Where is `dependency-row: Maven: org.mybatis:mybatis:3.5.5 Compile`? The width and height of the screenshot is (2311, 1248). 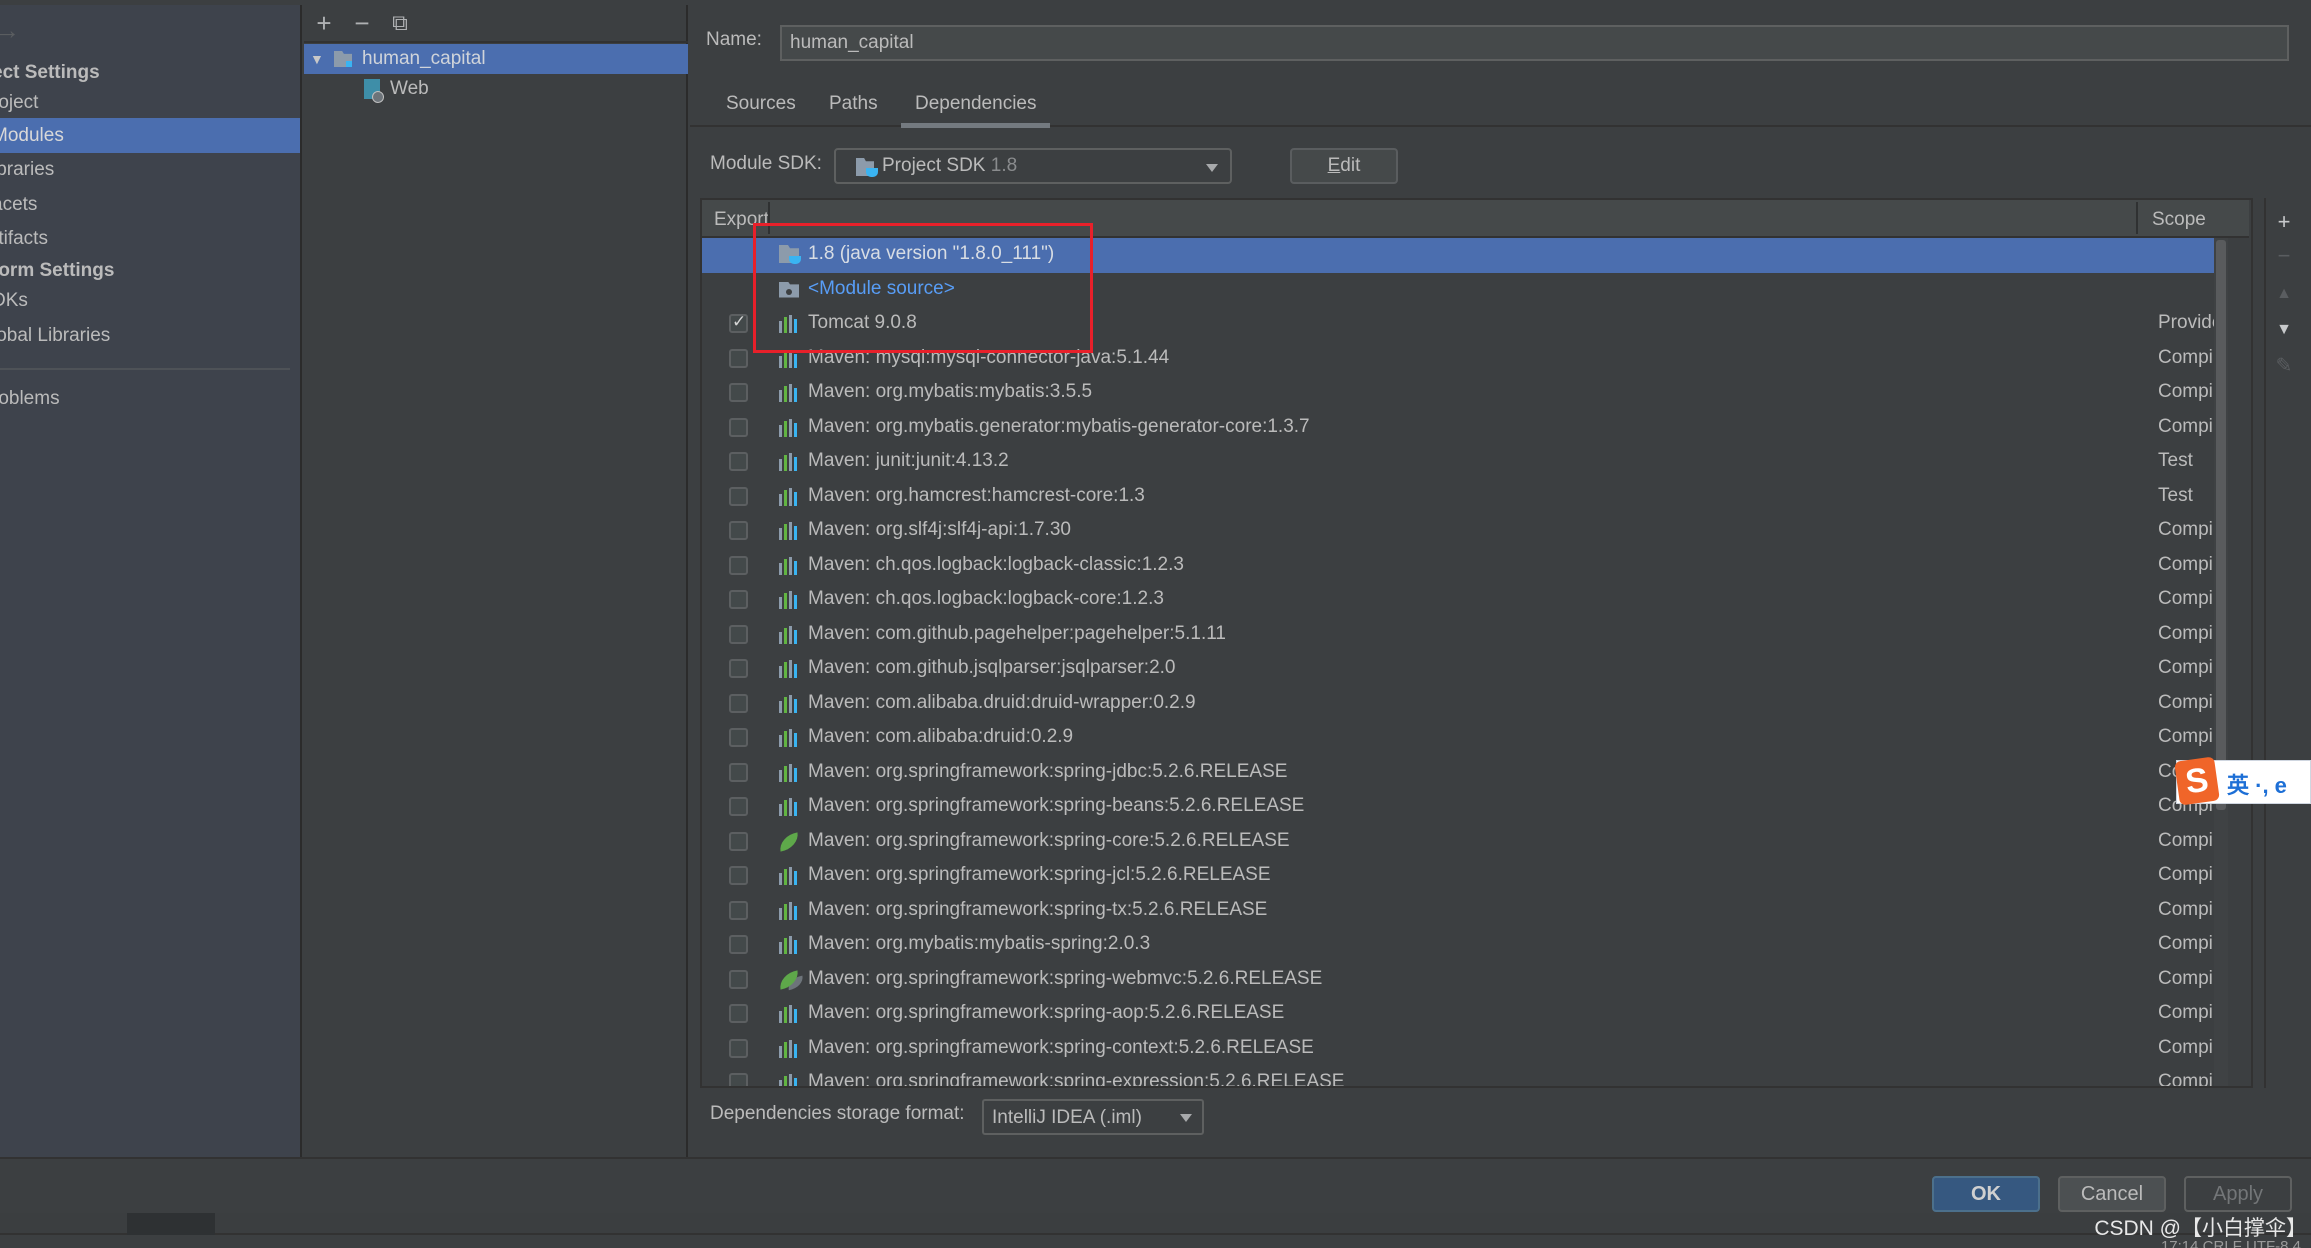
dependency-row: Maven: org.mybatis:mybatis:3.5.5 Compile is located at coordinates (1458, 393).